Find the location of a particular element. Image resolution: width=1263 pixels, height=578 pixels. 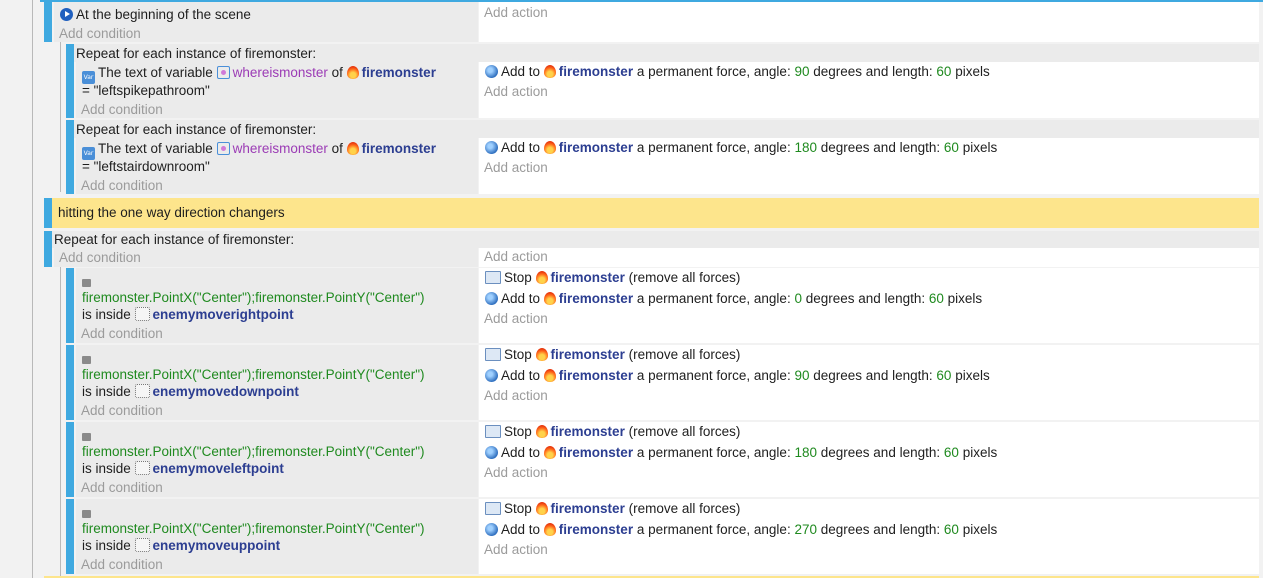

condition-block: Add condition is located at coordinates (266, 257).